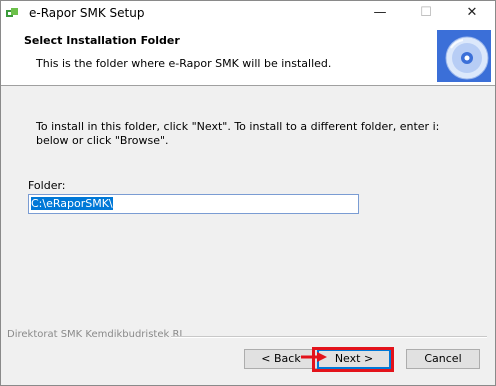 Image resolution: width=496 pixels, height=386 pixels. Describe the element at coordinates (12, 12) in the screenshot. I see `app-icon` at that location.